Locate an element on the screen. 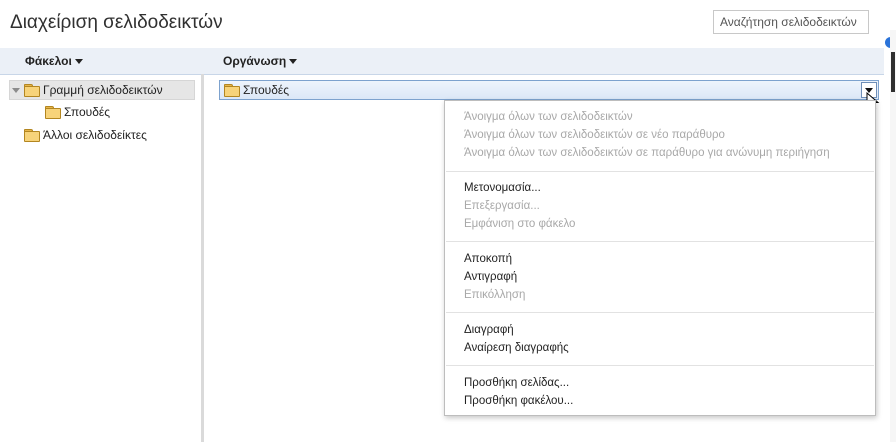 This screenshot has height=442, width=896. folders-menu-button: Φάκελοι is located at coordinates (54, 61).